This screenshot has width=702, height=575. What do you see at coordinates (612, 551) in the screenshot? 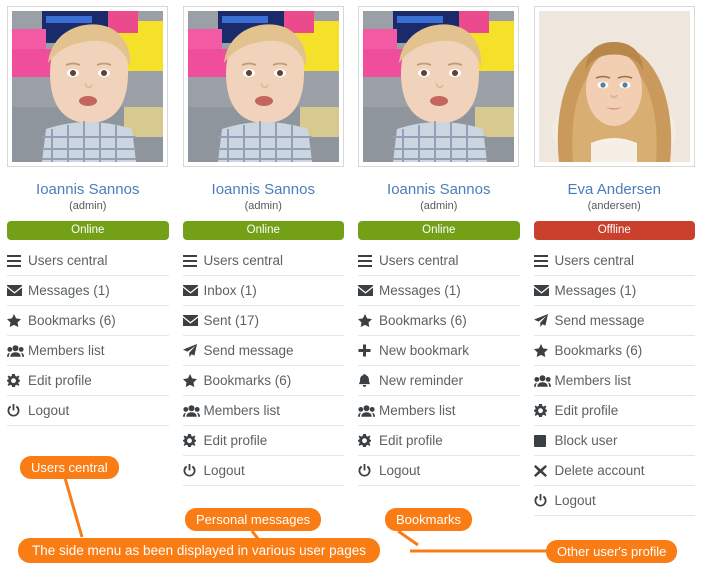
I see `callout-other-user-profile: Other user's profile` at bounding box center [612, 551].